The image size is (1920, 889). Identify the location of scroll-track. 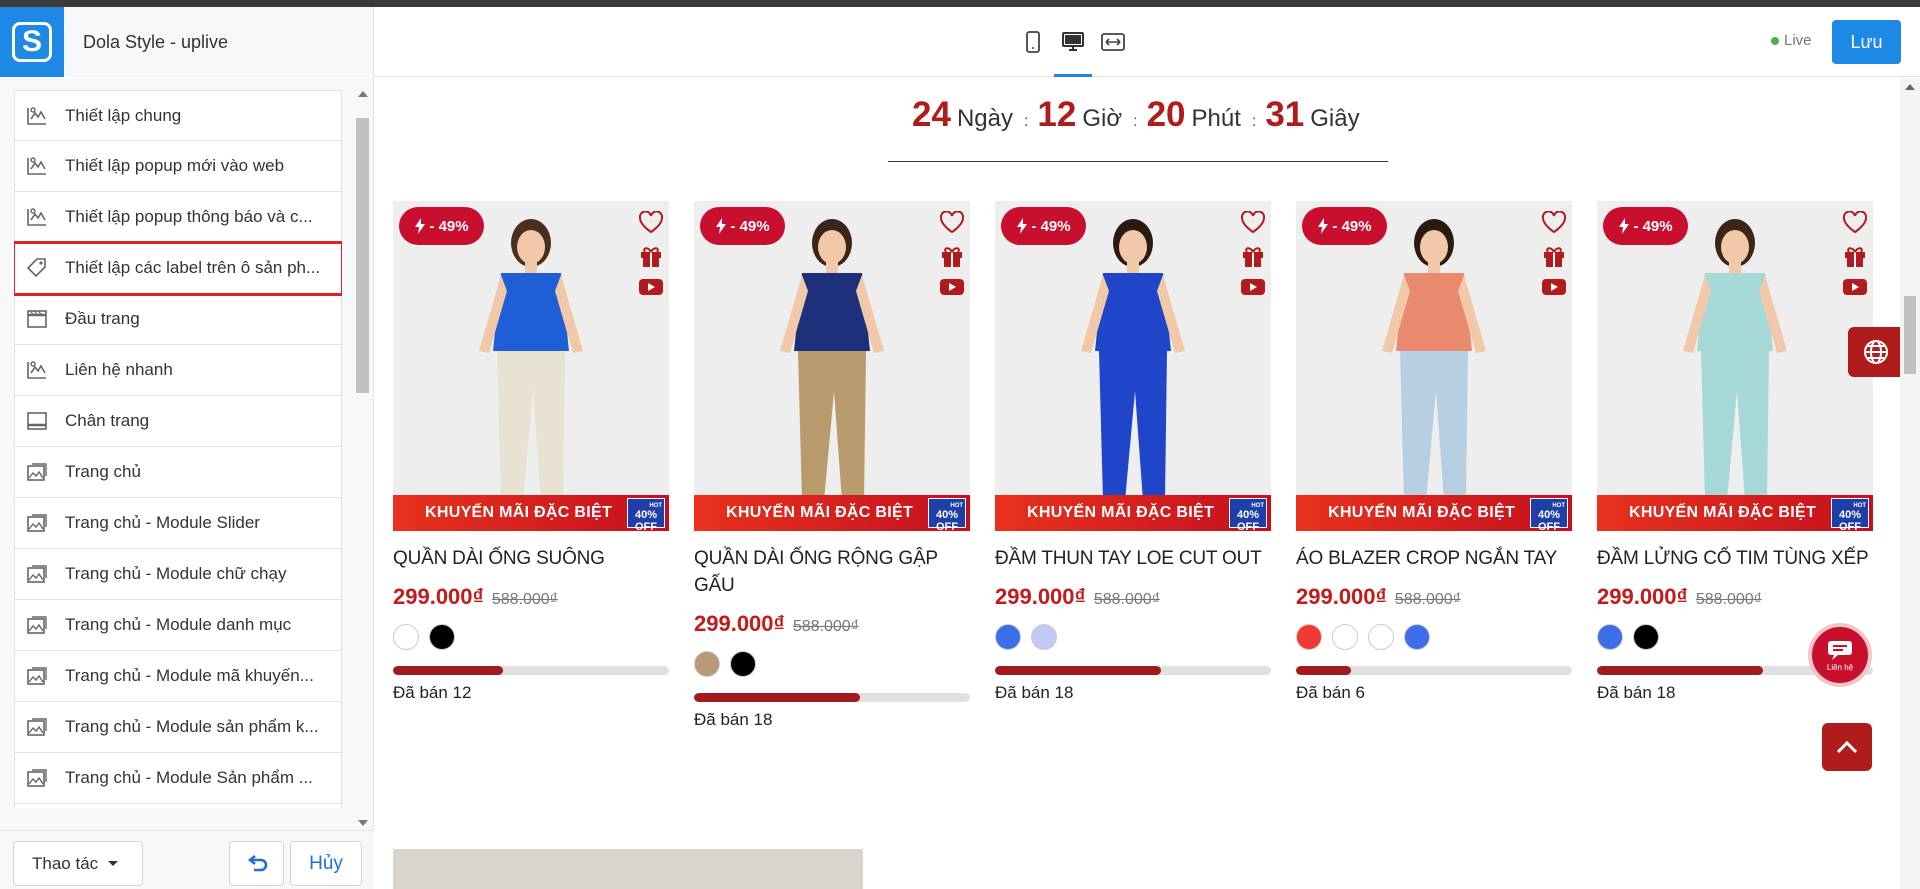
(362, 457).